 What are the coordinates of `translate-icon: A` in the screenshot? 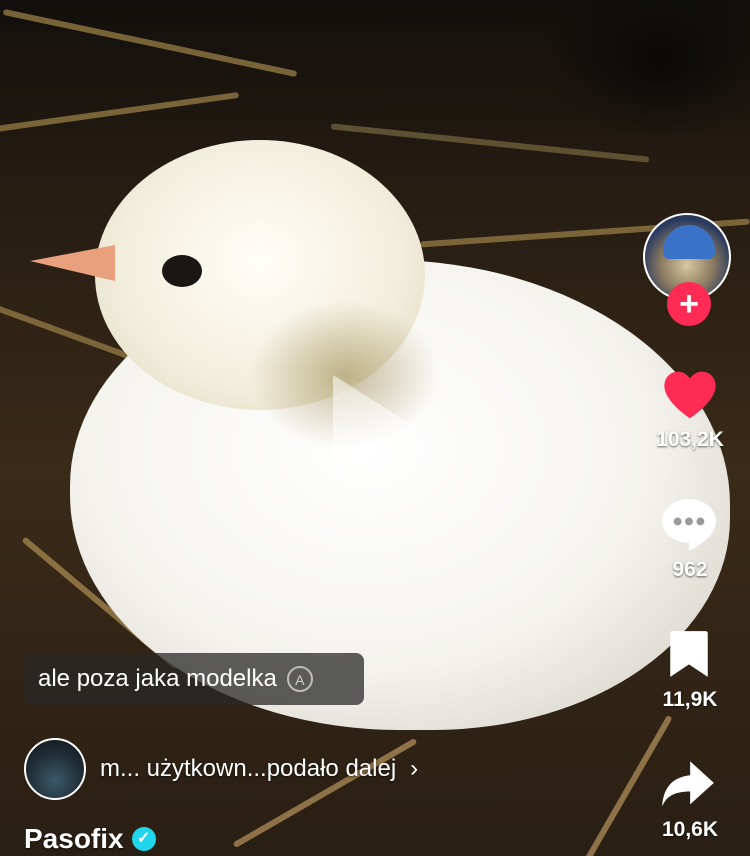 It's located at (299, 679).